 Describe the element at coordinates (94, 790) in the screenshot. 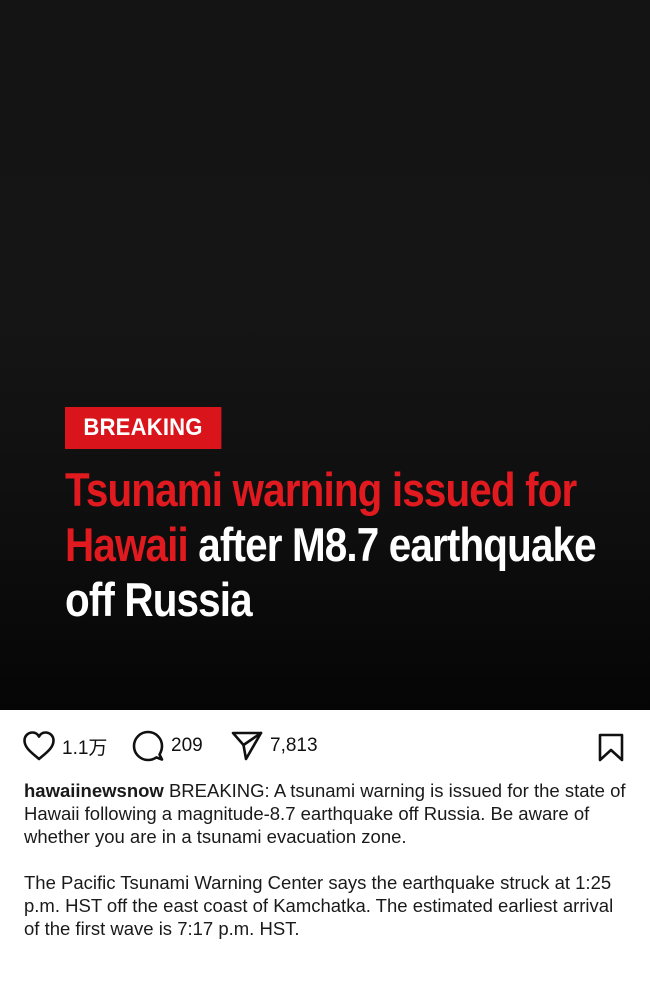

I see `username-link: hawaiinewsnow` at that location.